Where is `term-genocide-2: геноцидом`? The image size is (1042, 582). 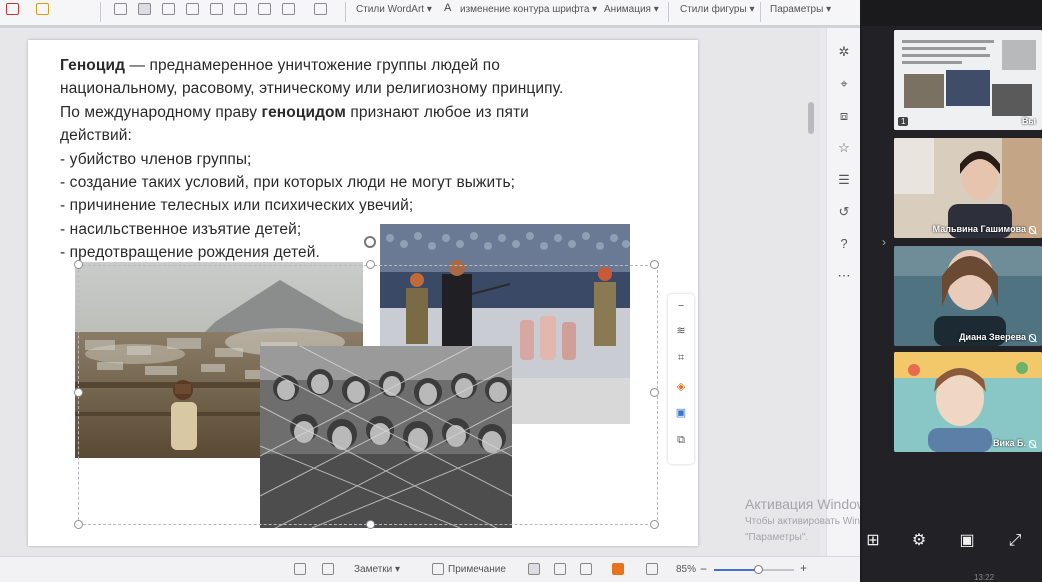 term-genocide-2: геноцидом is located at coordinates (303, 112).